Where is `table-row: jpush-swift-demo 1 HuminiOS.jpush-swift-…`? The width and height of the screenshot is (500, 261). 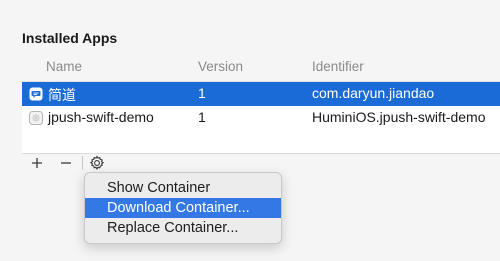
table-row: jpush-swift-demo 1 HuminiOS.jpush-swift-… is located at coordinates (261, 118).